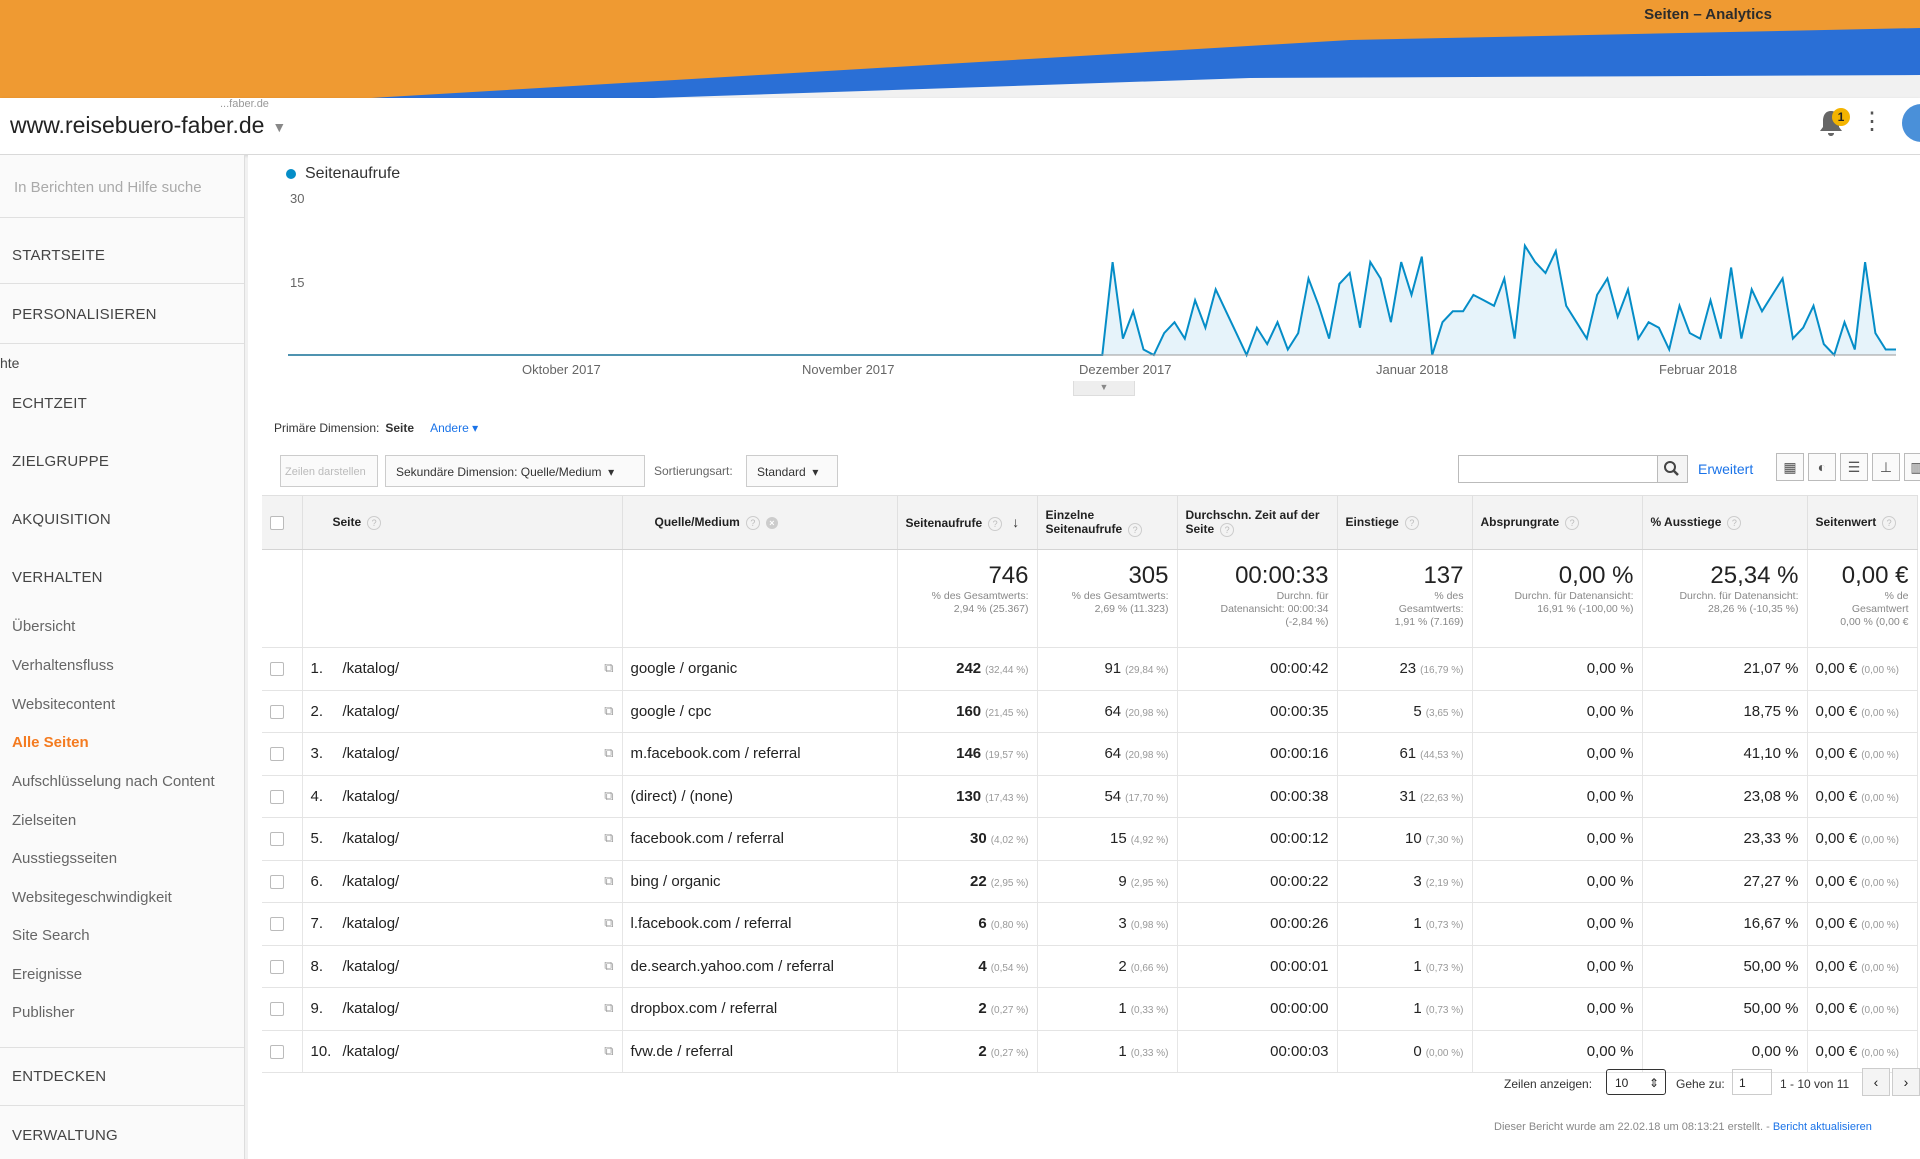 Image resolution: width=1920 pixels, height=1159 pixels. I want to click on source-medium: dropbox.com / referral, so click(704, 1008).